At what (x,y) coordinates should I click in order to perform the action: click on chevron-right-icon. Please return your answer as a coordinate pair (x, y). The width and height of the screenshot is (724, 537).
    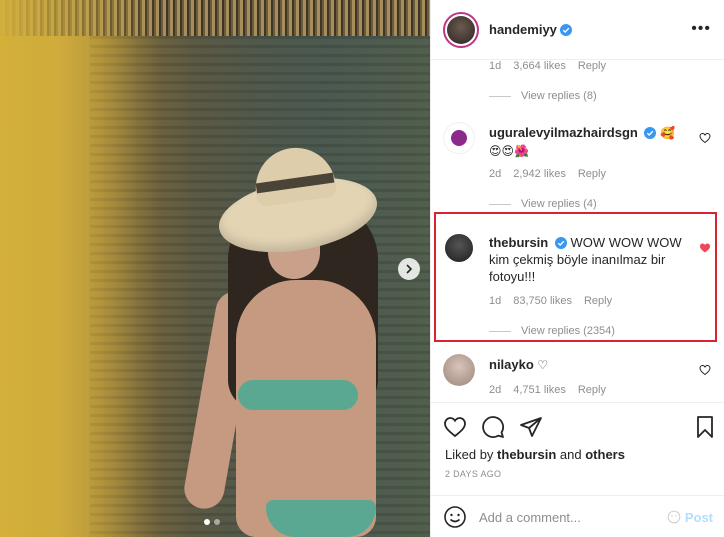
    Looking at the image, I should click on (409, 269).